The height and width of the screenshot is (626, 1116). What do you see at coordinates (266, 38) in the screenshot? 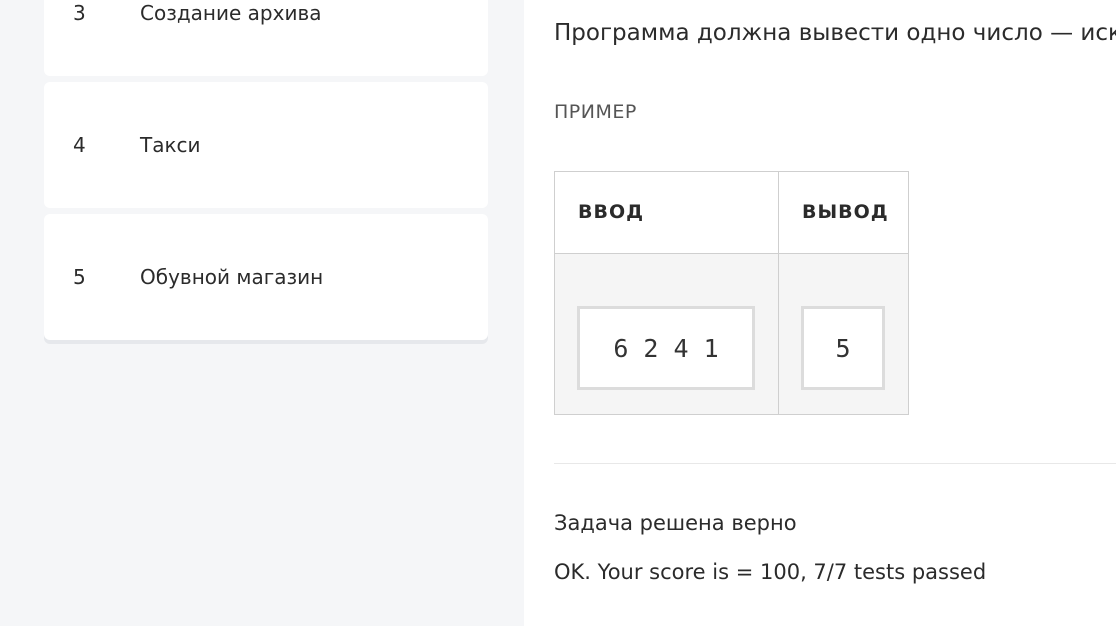
I see `task-item-3: 3 Создание архива` at bounding box center [266, 38].